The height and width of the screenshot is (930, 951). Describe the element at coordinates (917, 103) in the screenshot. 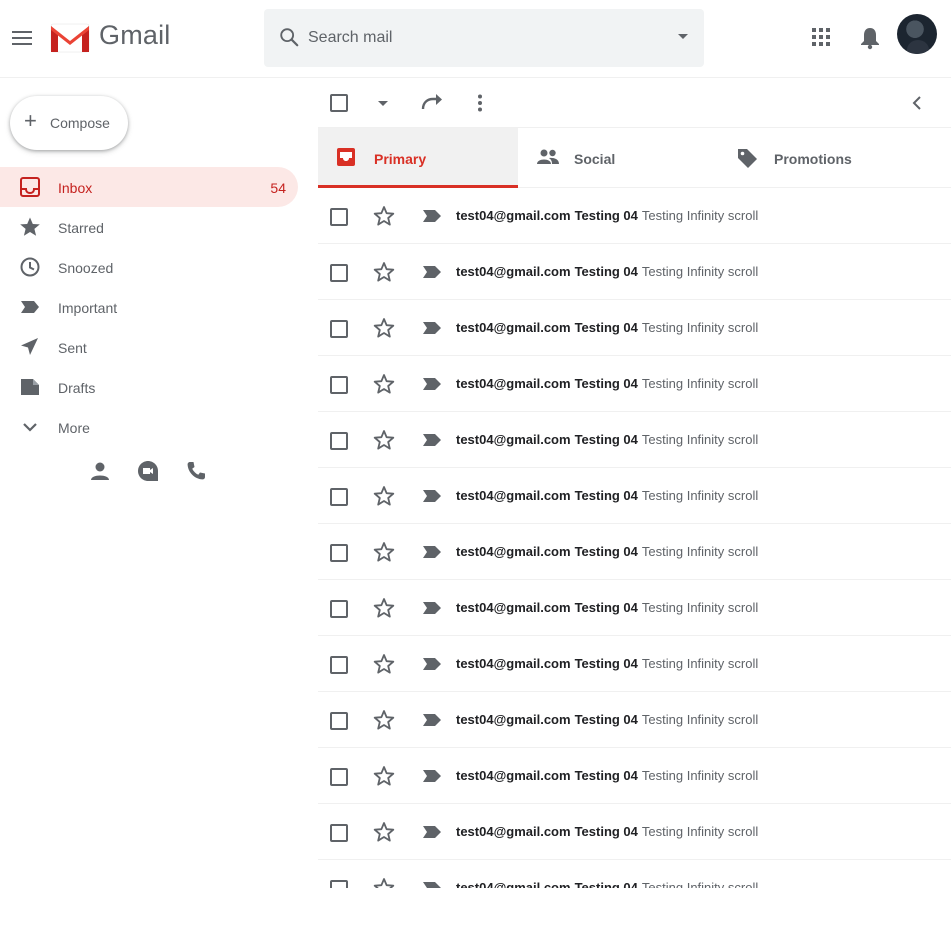

I see `chevron-left-icon` at that location.